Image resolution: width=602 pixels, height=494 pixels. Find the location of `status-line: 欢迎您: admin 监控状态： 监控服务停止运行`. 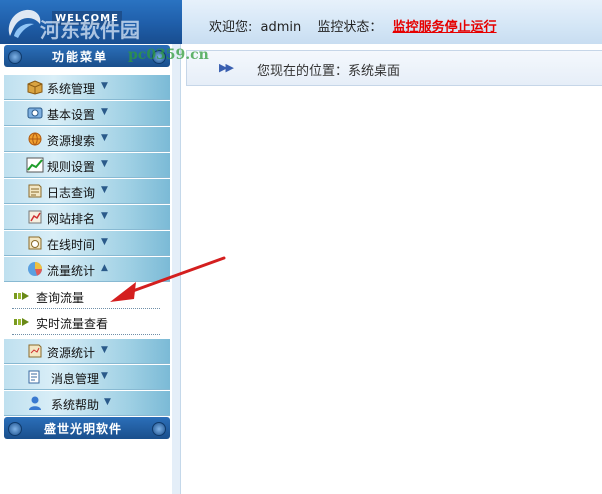

status-line: 欢迎您: admin 监控状态： 监控服务停止运行 is located at coordinates (353, 25).